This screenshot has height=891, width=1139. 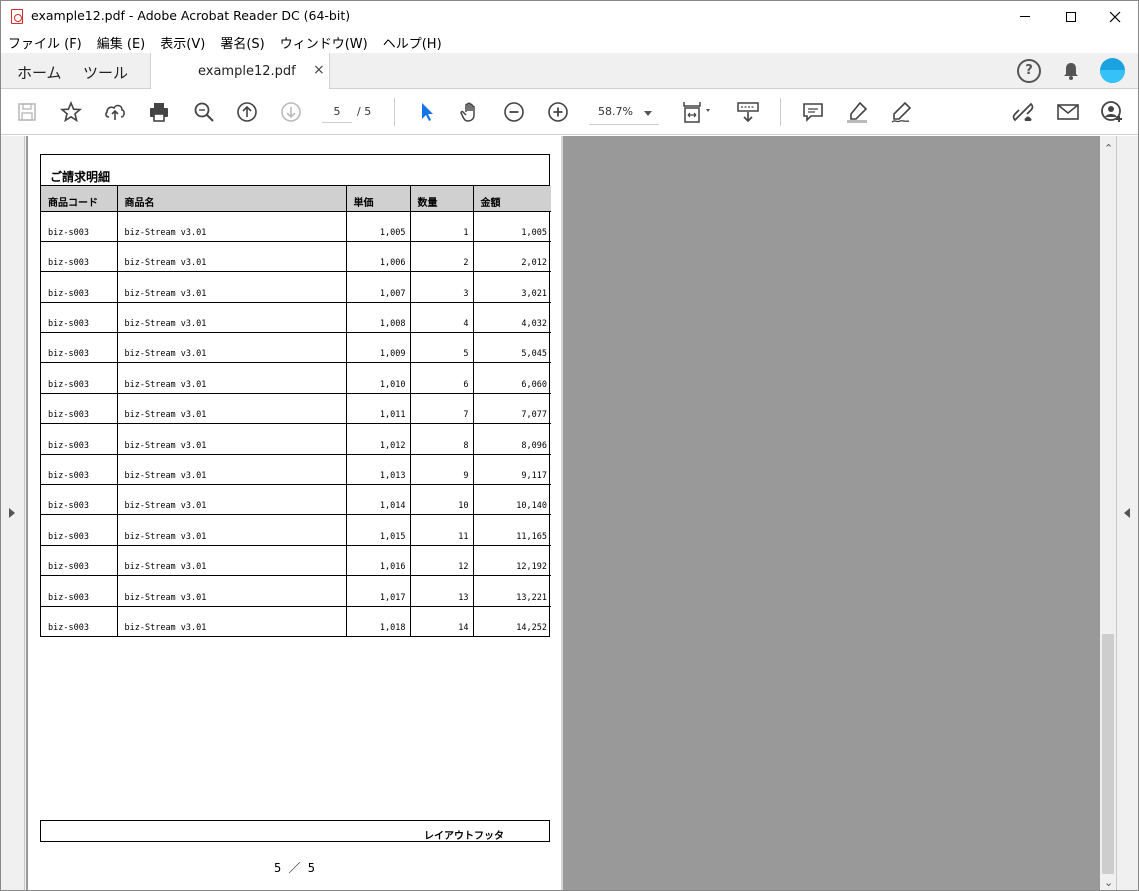 What do you see at coordinates (1023, 112) in the screenshot?
I see `share-link-icon` at bounding box center [1023, 112].